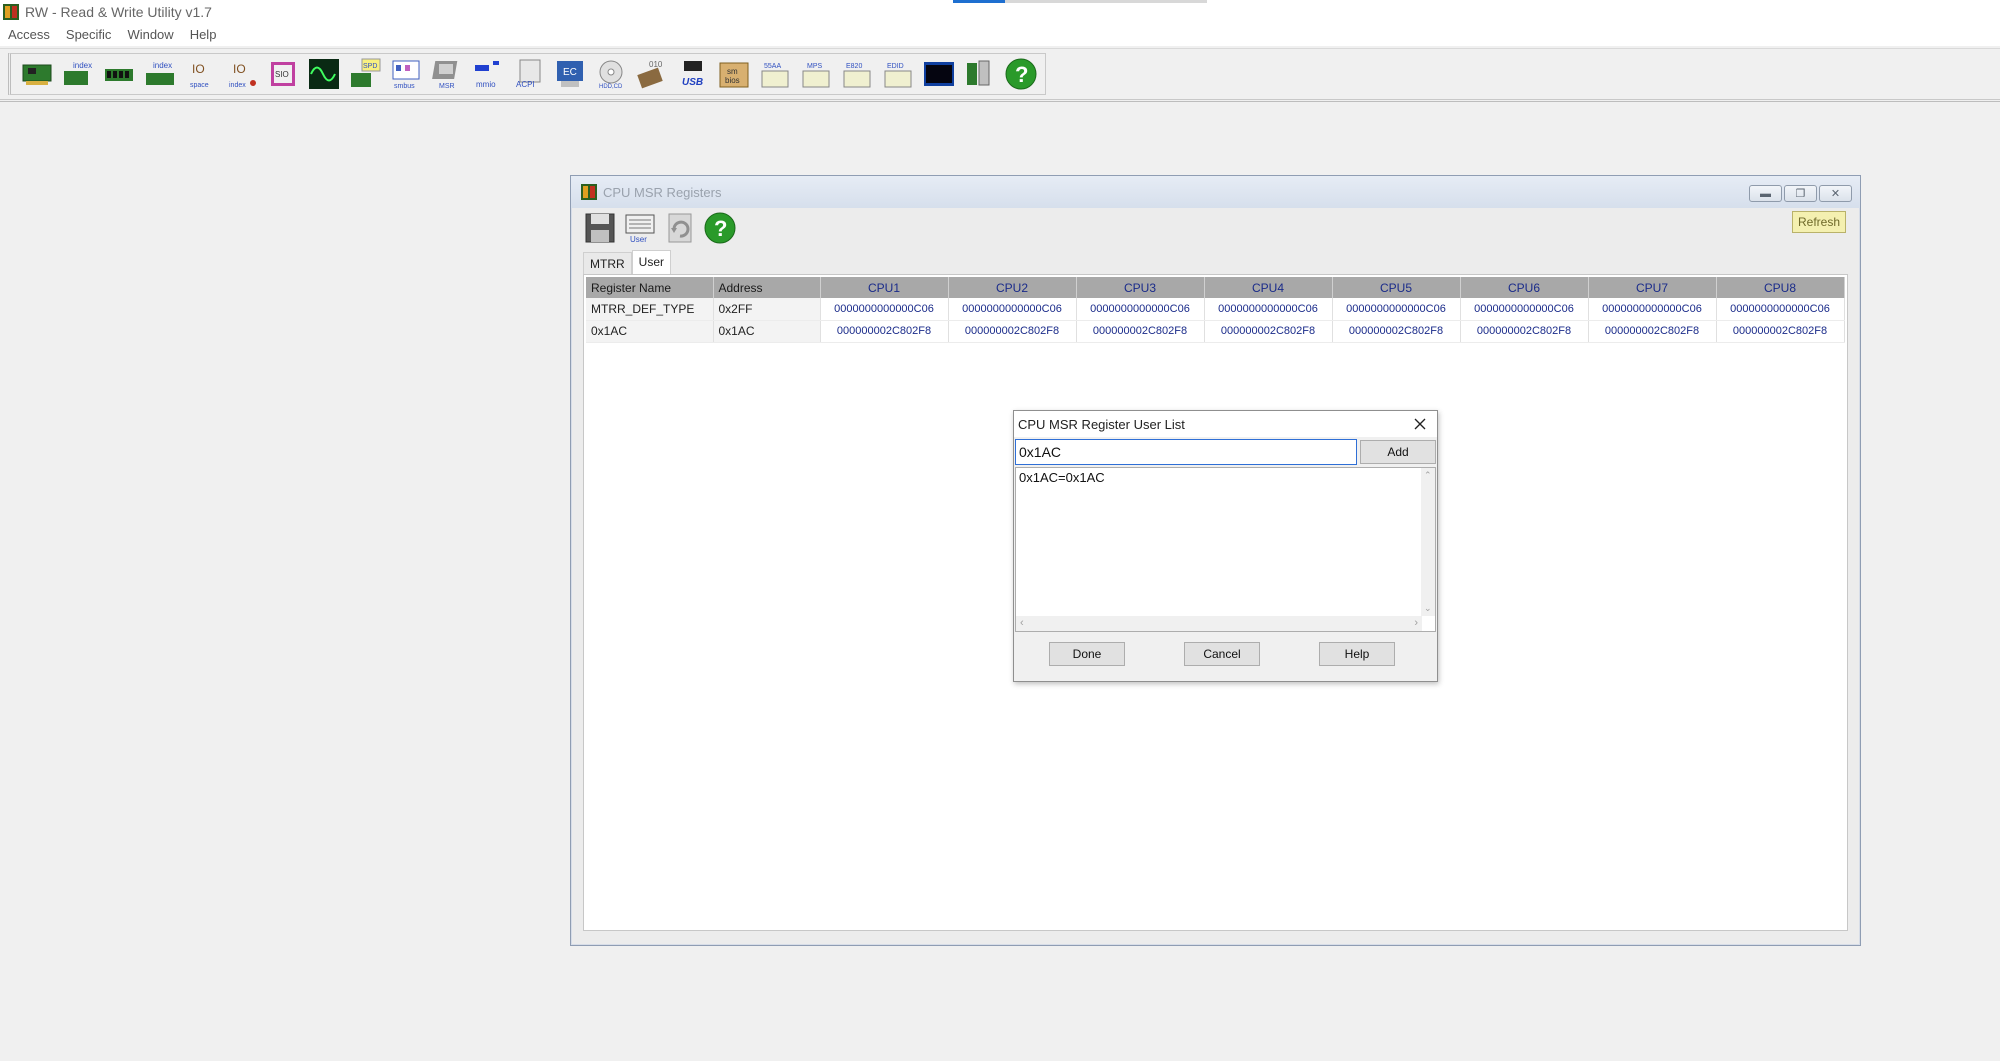  I want to click on index-memory-icon: index, so click(160, 74).